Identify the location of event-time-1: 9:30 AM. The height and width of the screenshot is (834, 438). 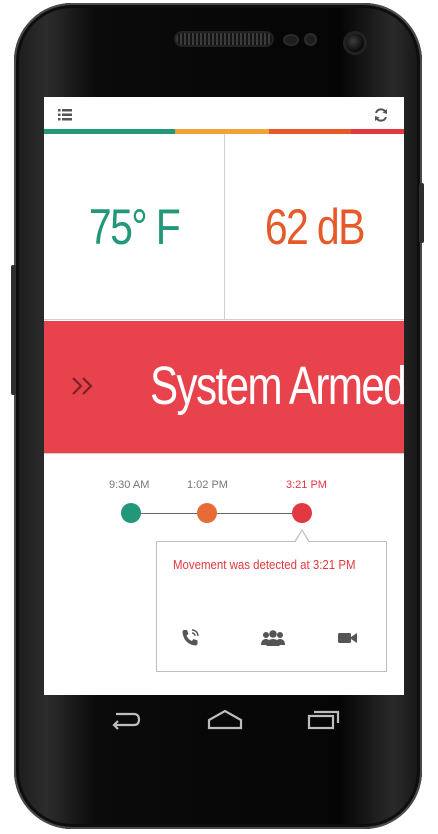
(129, 485).